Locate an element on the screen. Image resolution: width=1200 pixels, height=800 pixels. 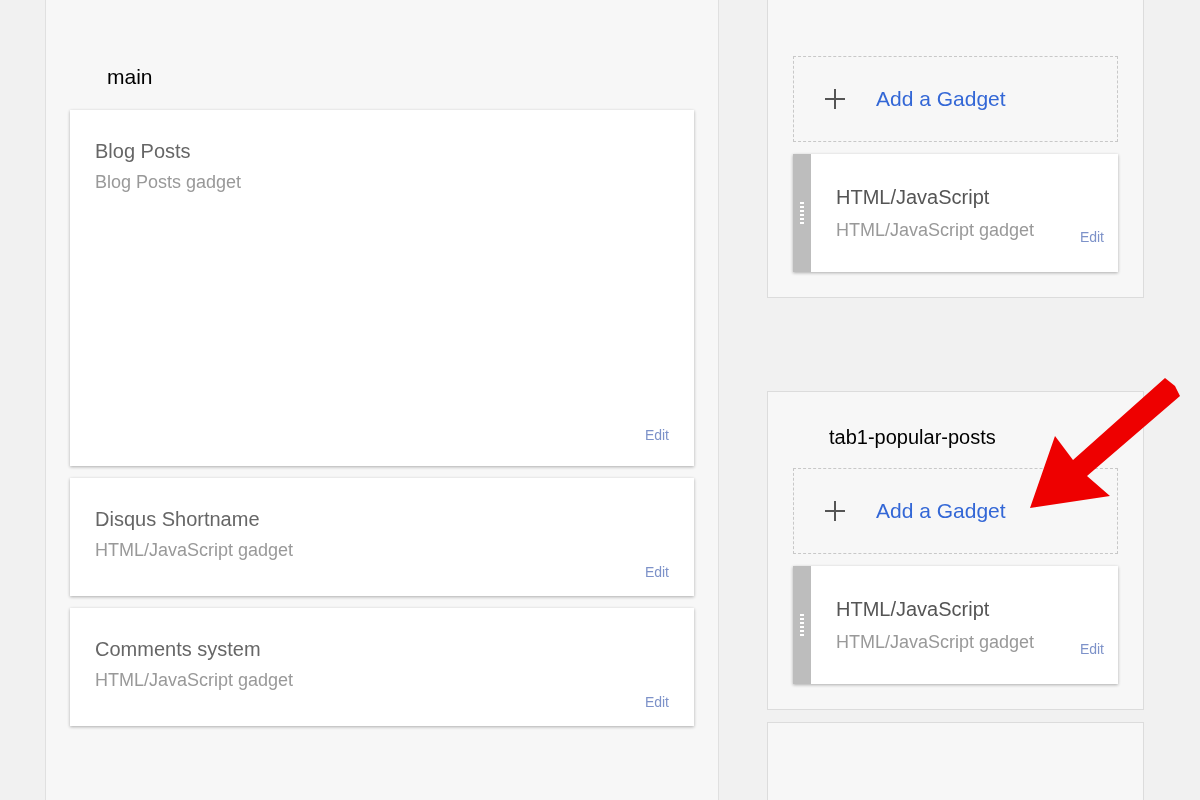
gadget-title: Disqus Shortname is located at coordinates (178, 519).